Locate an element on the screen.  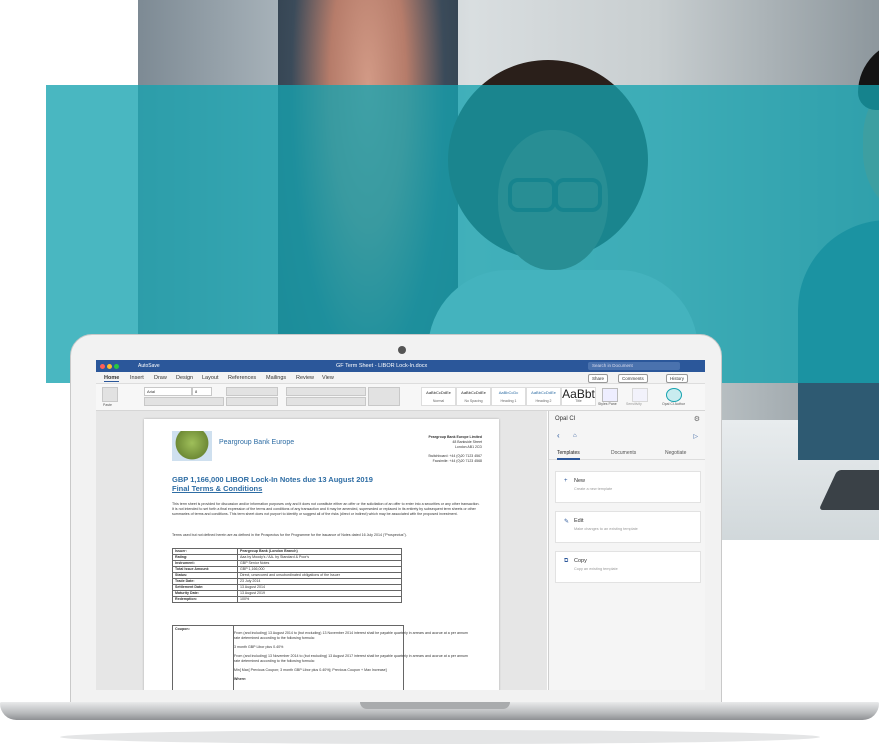
minimize-window-icon is located at coordinates (109, 366).